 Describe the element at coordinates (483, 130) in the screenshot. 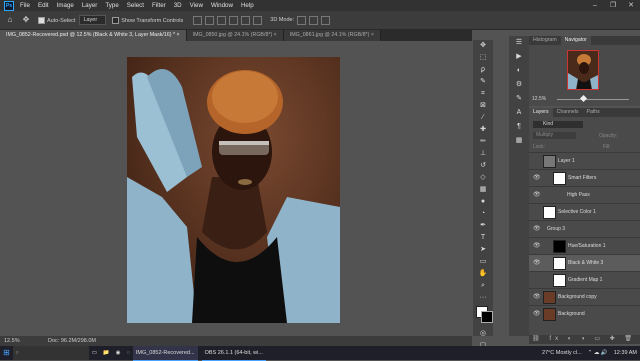

I see `healing-brush-icon: ✚` at that location.